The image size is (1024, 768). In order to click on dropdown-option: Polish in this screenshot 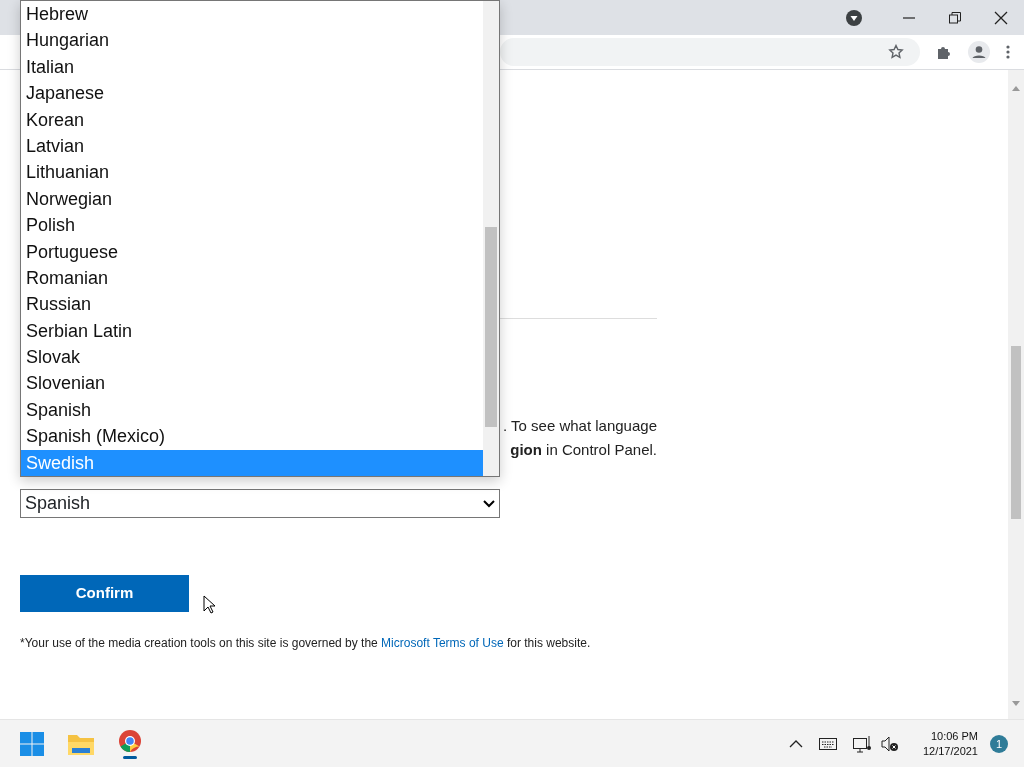, I will do `click(252, 225)`.